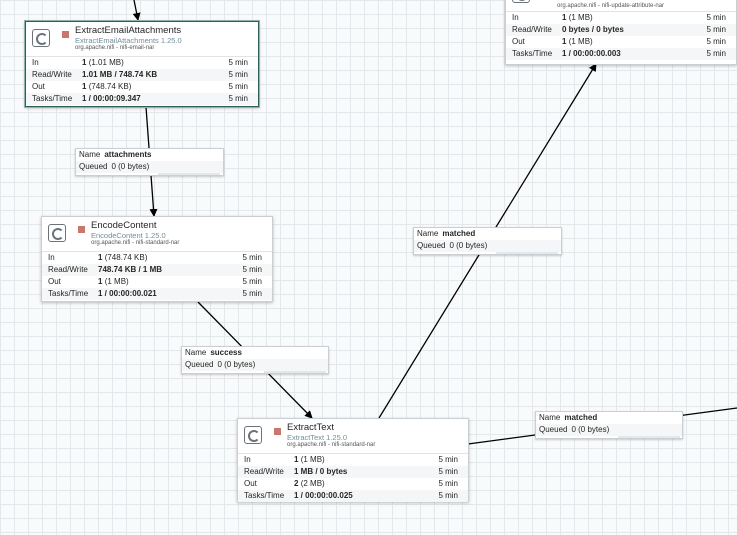 The width and height of the screenshot is (737, 535). Describe the element at coordinates (124, 225) in the screenshot. I see `processor-name: EncodeContent` at that location.